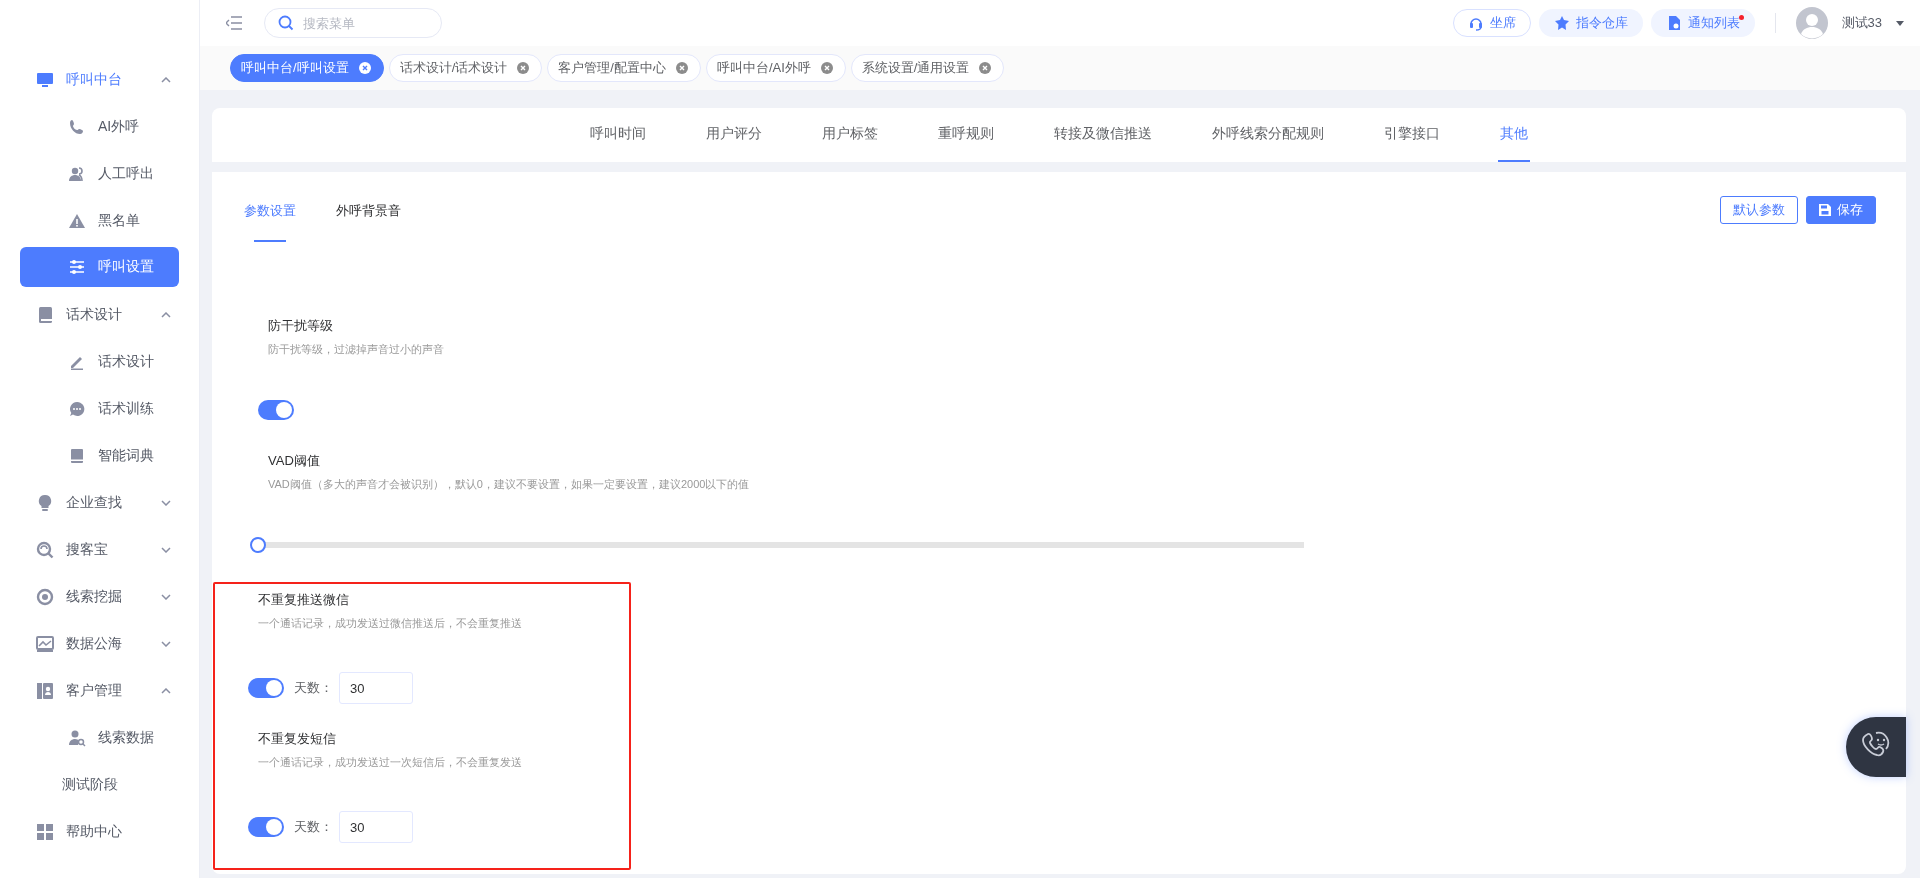  What do you see at coordinates (353, 23) in the screenshot?
I see `search-field: 搜索菜单` at bounding box center [353, 23].